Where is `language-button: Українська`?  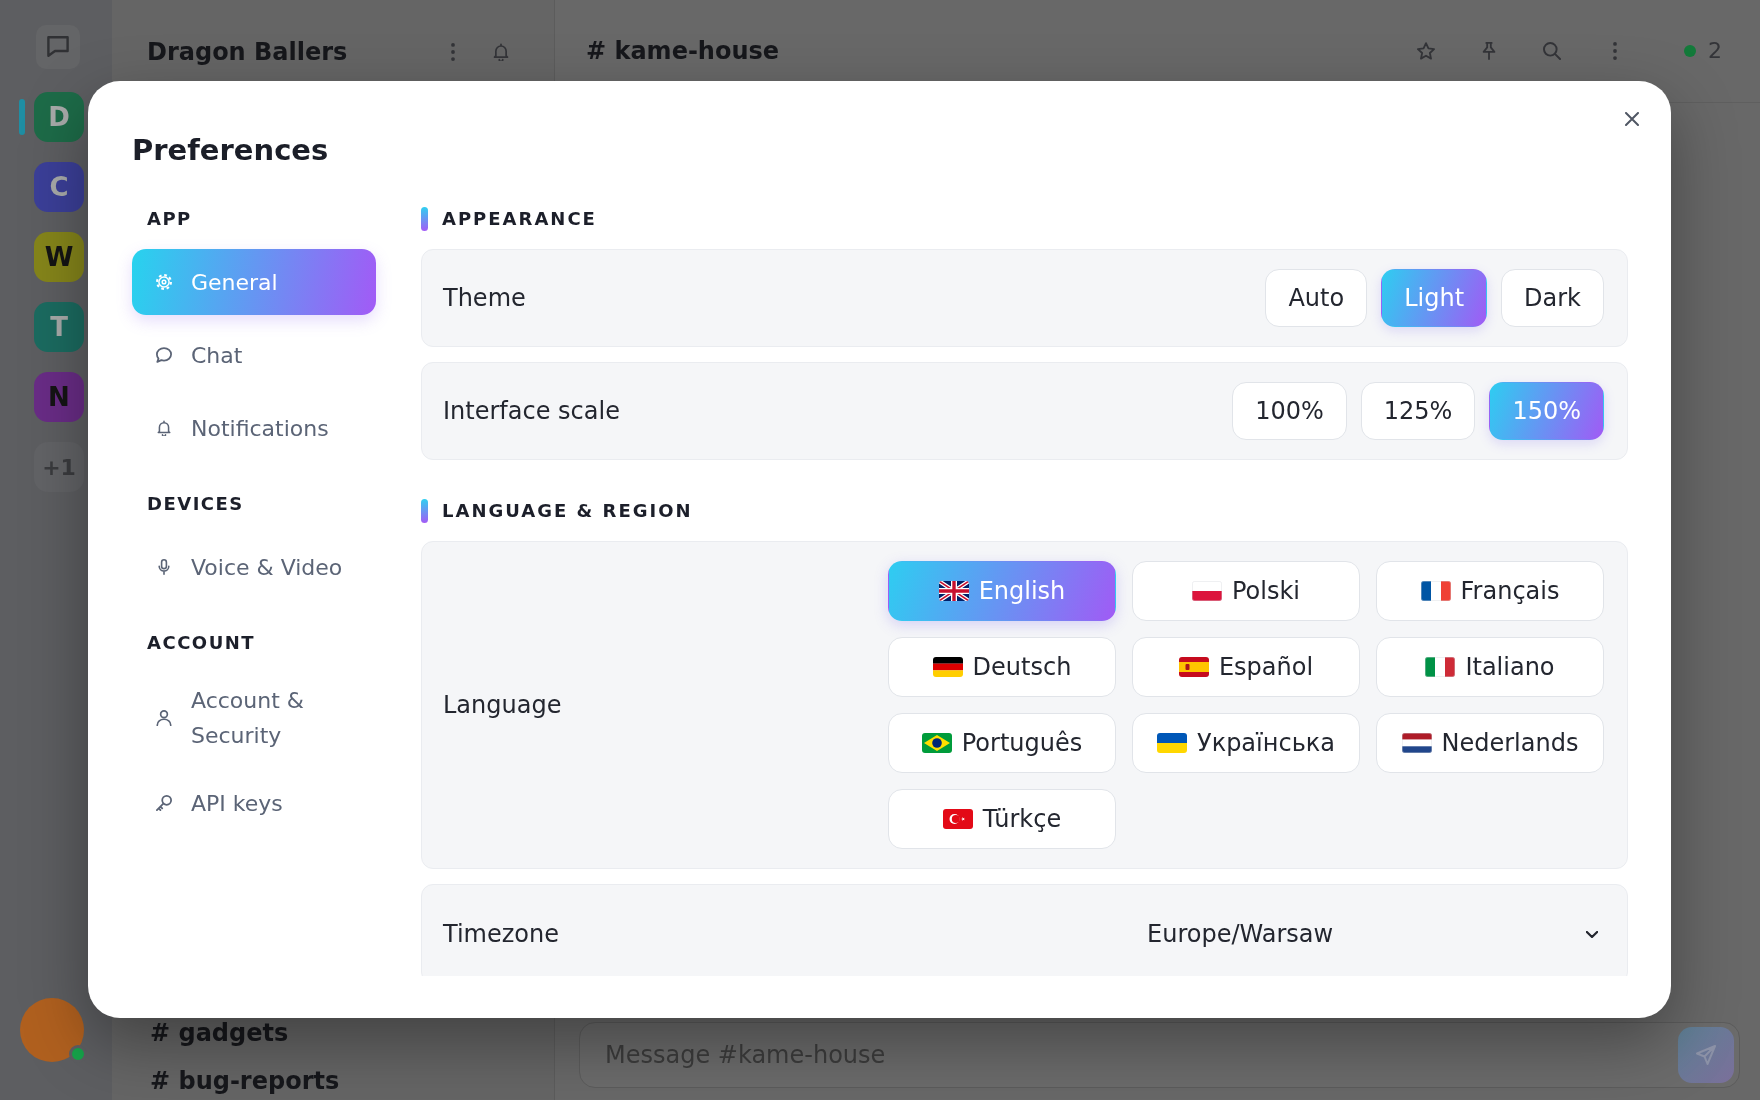
language-button: Українська is located at coordinates (1246, 743).